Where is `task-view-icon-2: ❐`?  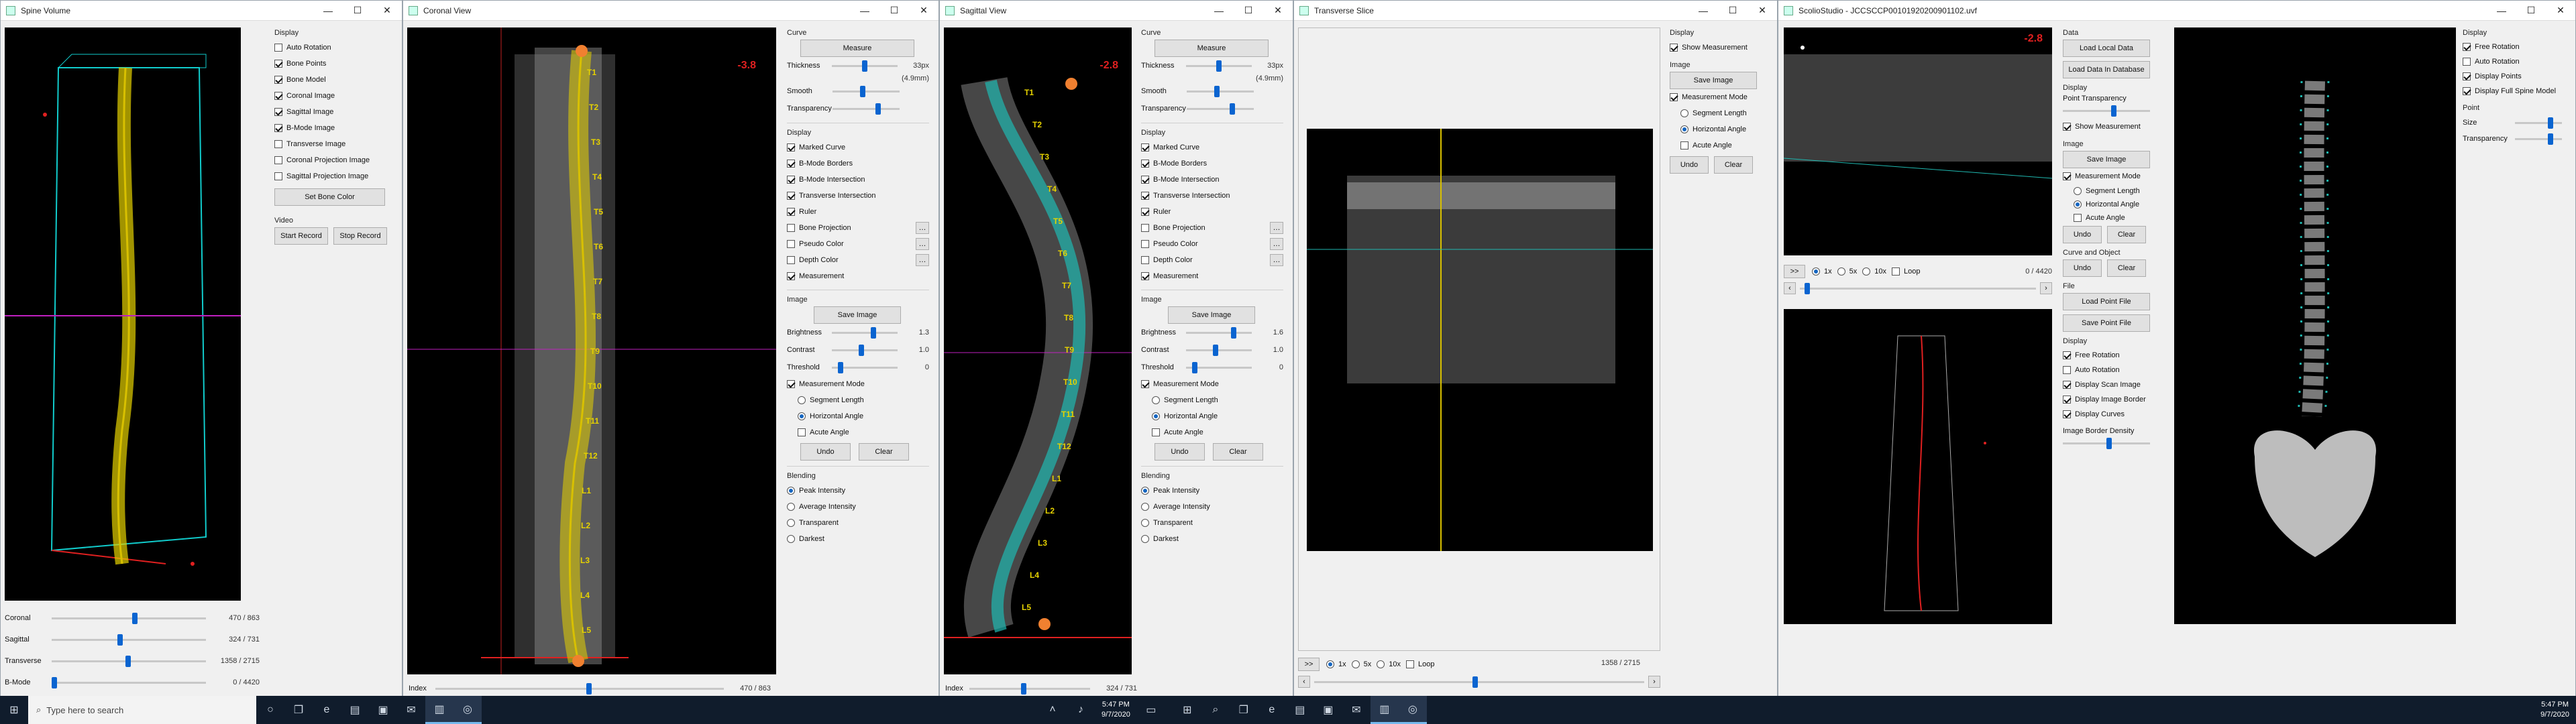
task-view-icon-2: ❐ is located at coordinates (1244, 710).